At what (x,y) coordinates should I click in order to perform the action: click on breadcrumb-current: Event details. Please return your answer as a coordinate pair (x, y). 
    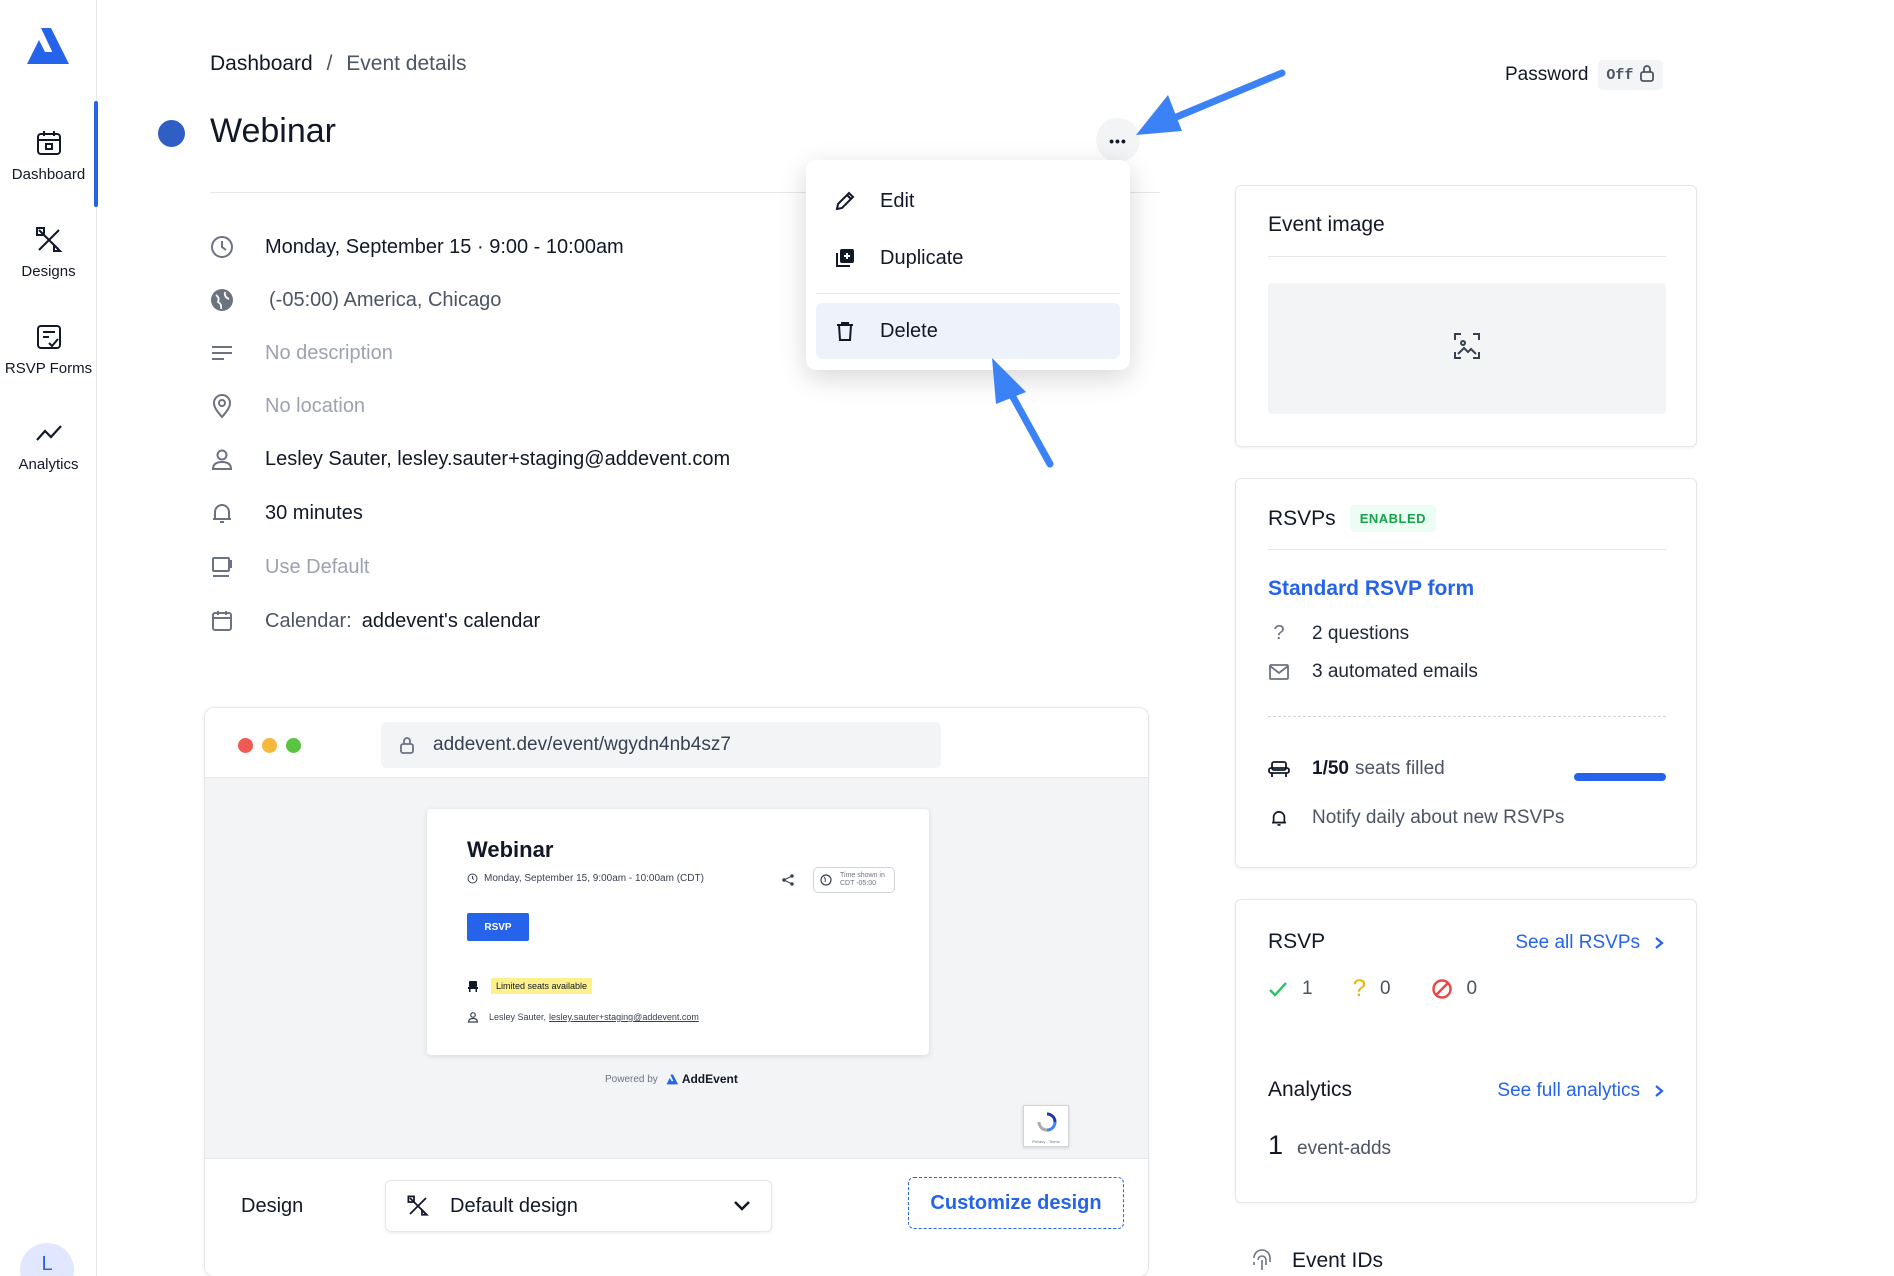
    Looking at the image, I should click on (406, 63).